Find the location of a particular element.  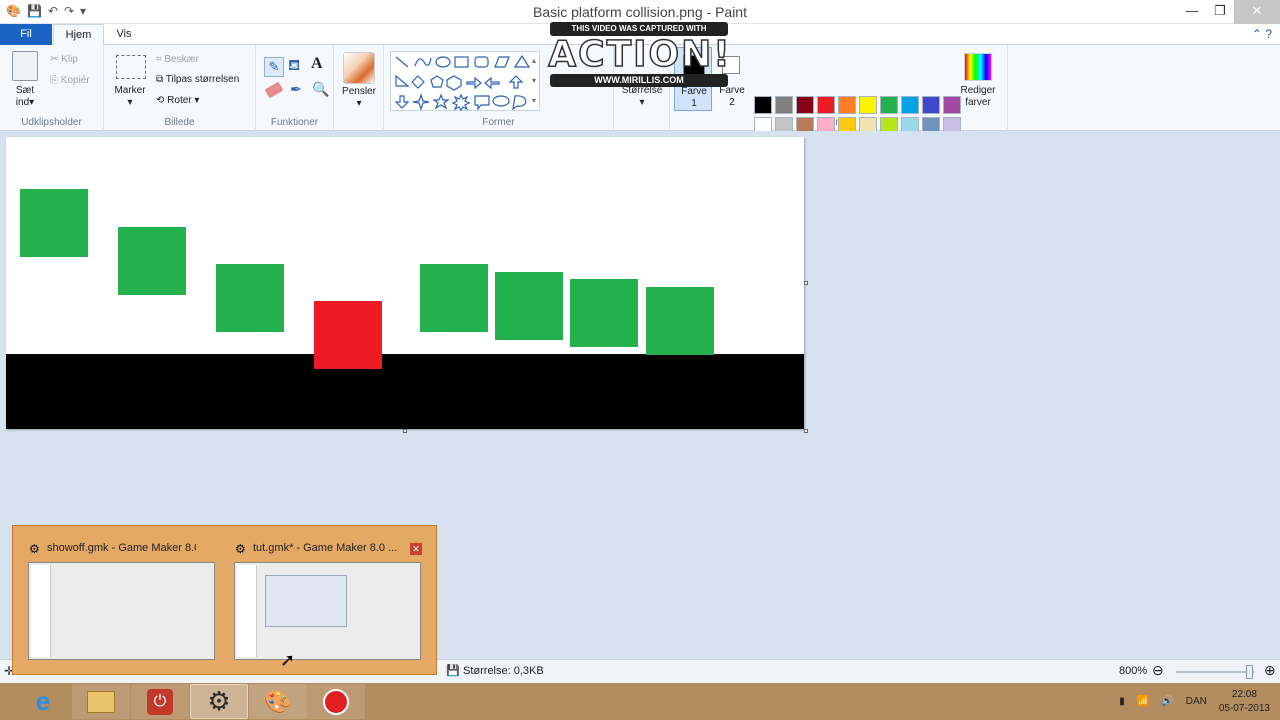

minimize-button: — is located at coordinates (1192, 12).